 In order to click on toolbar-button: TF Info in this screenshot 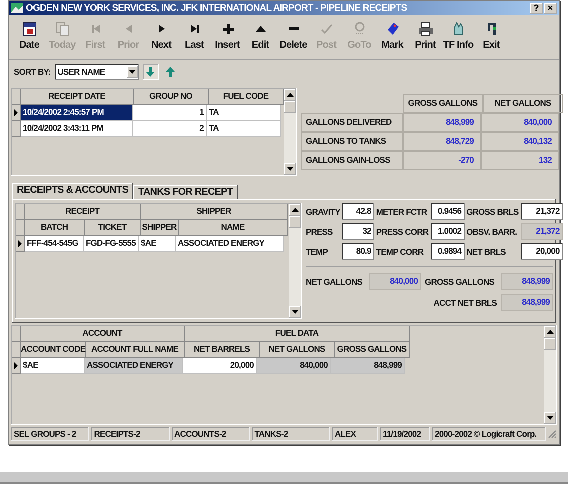, I will do `click(458, 38)`.